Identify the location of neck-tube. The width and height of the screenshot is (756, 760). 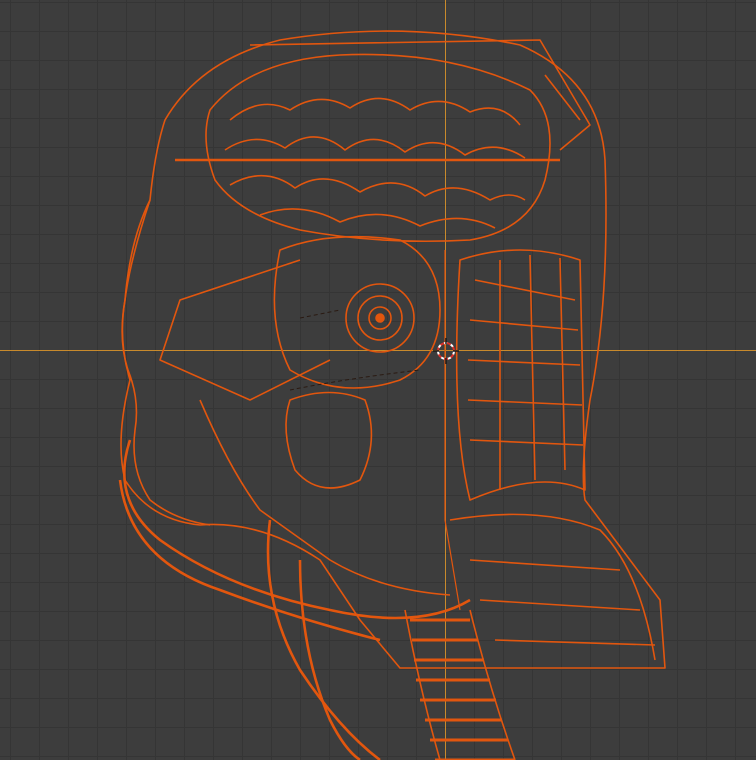
(460, 684).